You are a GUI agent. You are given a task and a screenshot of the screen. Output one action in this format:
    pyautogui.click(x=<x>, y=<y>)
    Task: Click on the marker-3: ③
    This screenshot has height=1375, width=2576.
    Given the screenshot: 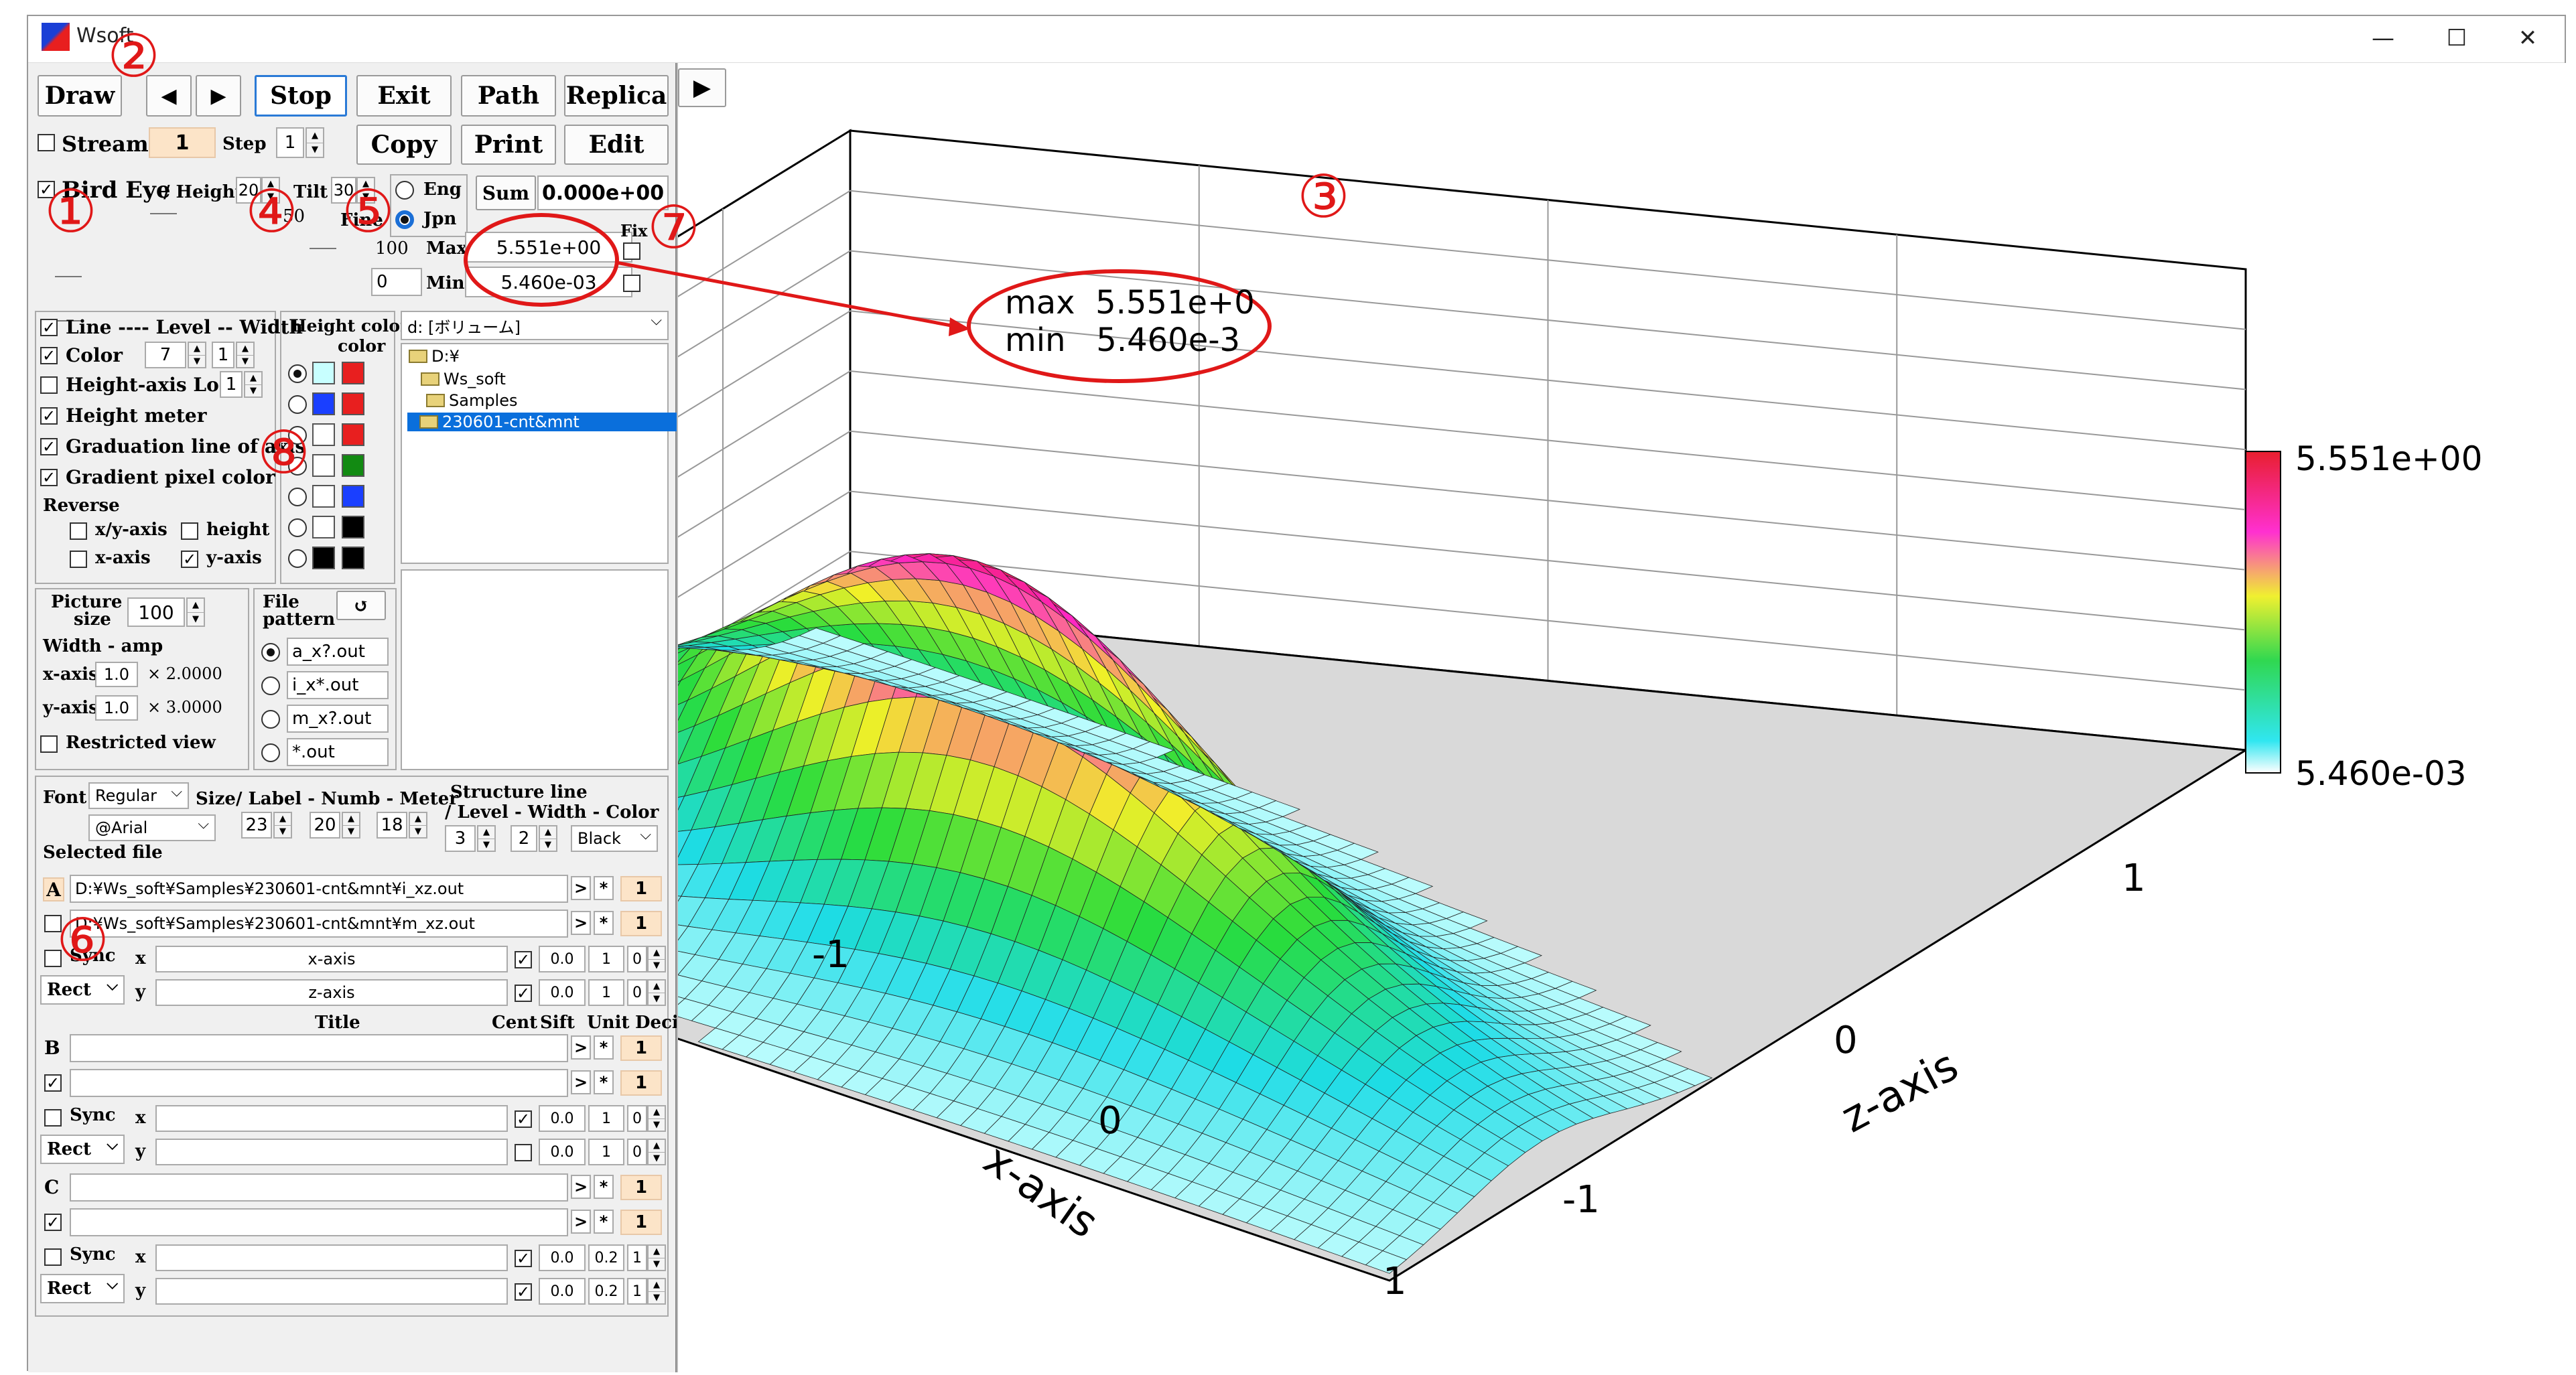 What is the action you would take?
    pyautogui.click(x=1323, y=196)
    